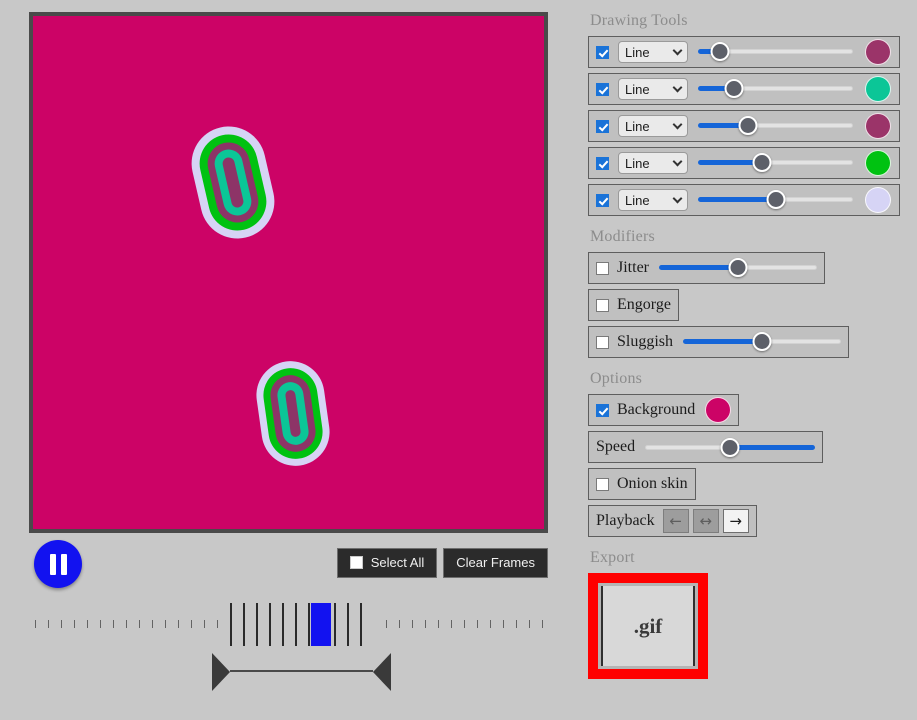 The width and height of the screenshot is (917, 720). I want to click on drawing-tool-4-select: Line, so click(653, 163).